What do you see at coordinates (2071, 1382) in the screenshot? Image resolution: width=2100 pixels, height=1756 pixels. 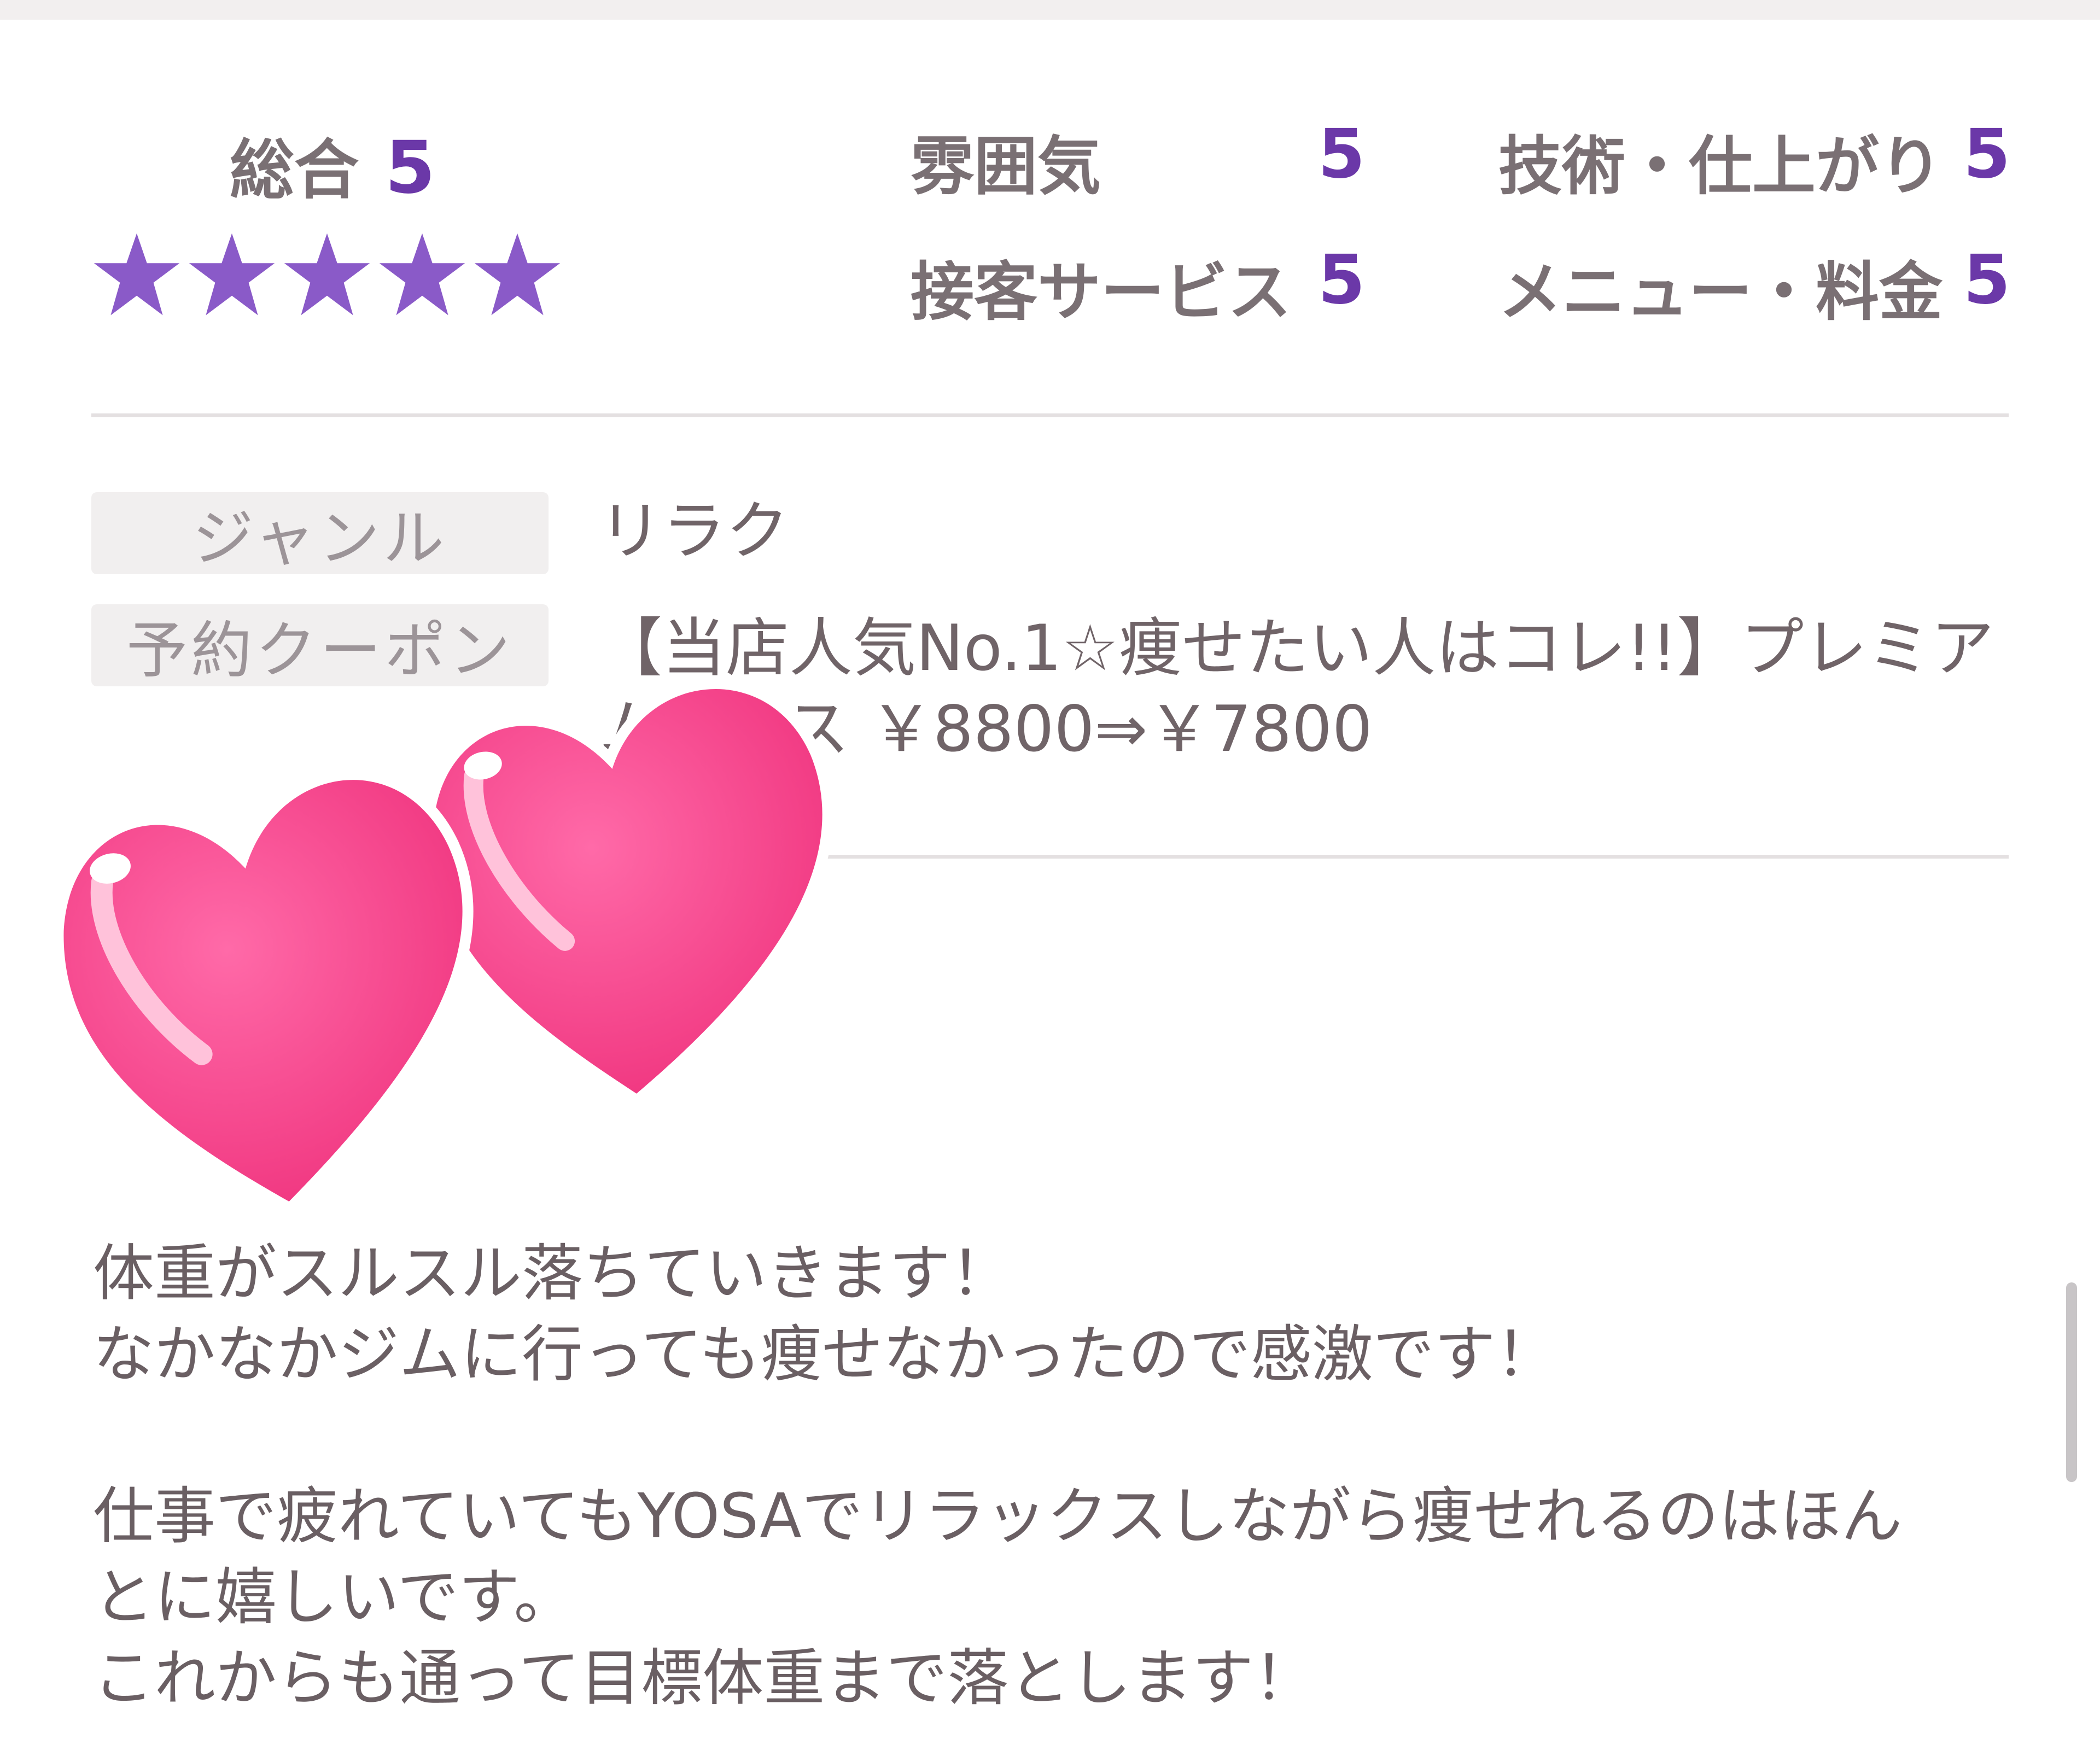 I see `scrollbar` at bounding box center [2071, 1382].